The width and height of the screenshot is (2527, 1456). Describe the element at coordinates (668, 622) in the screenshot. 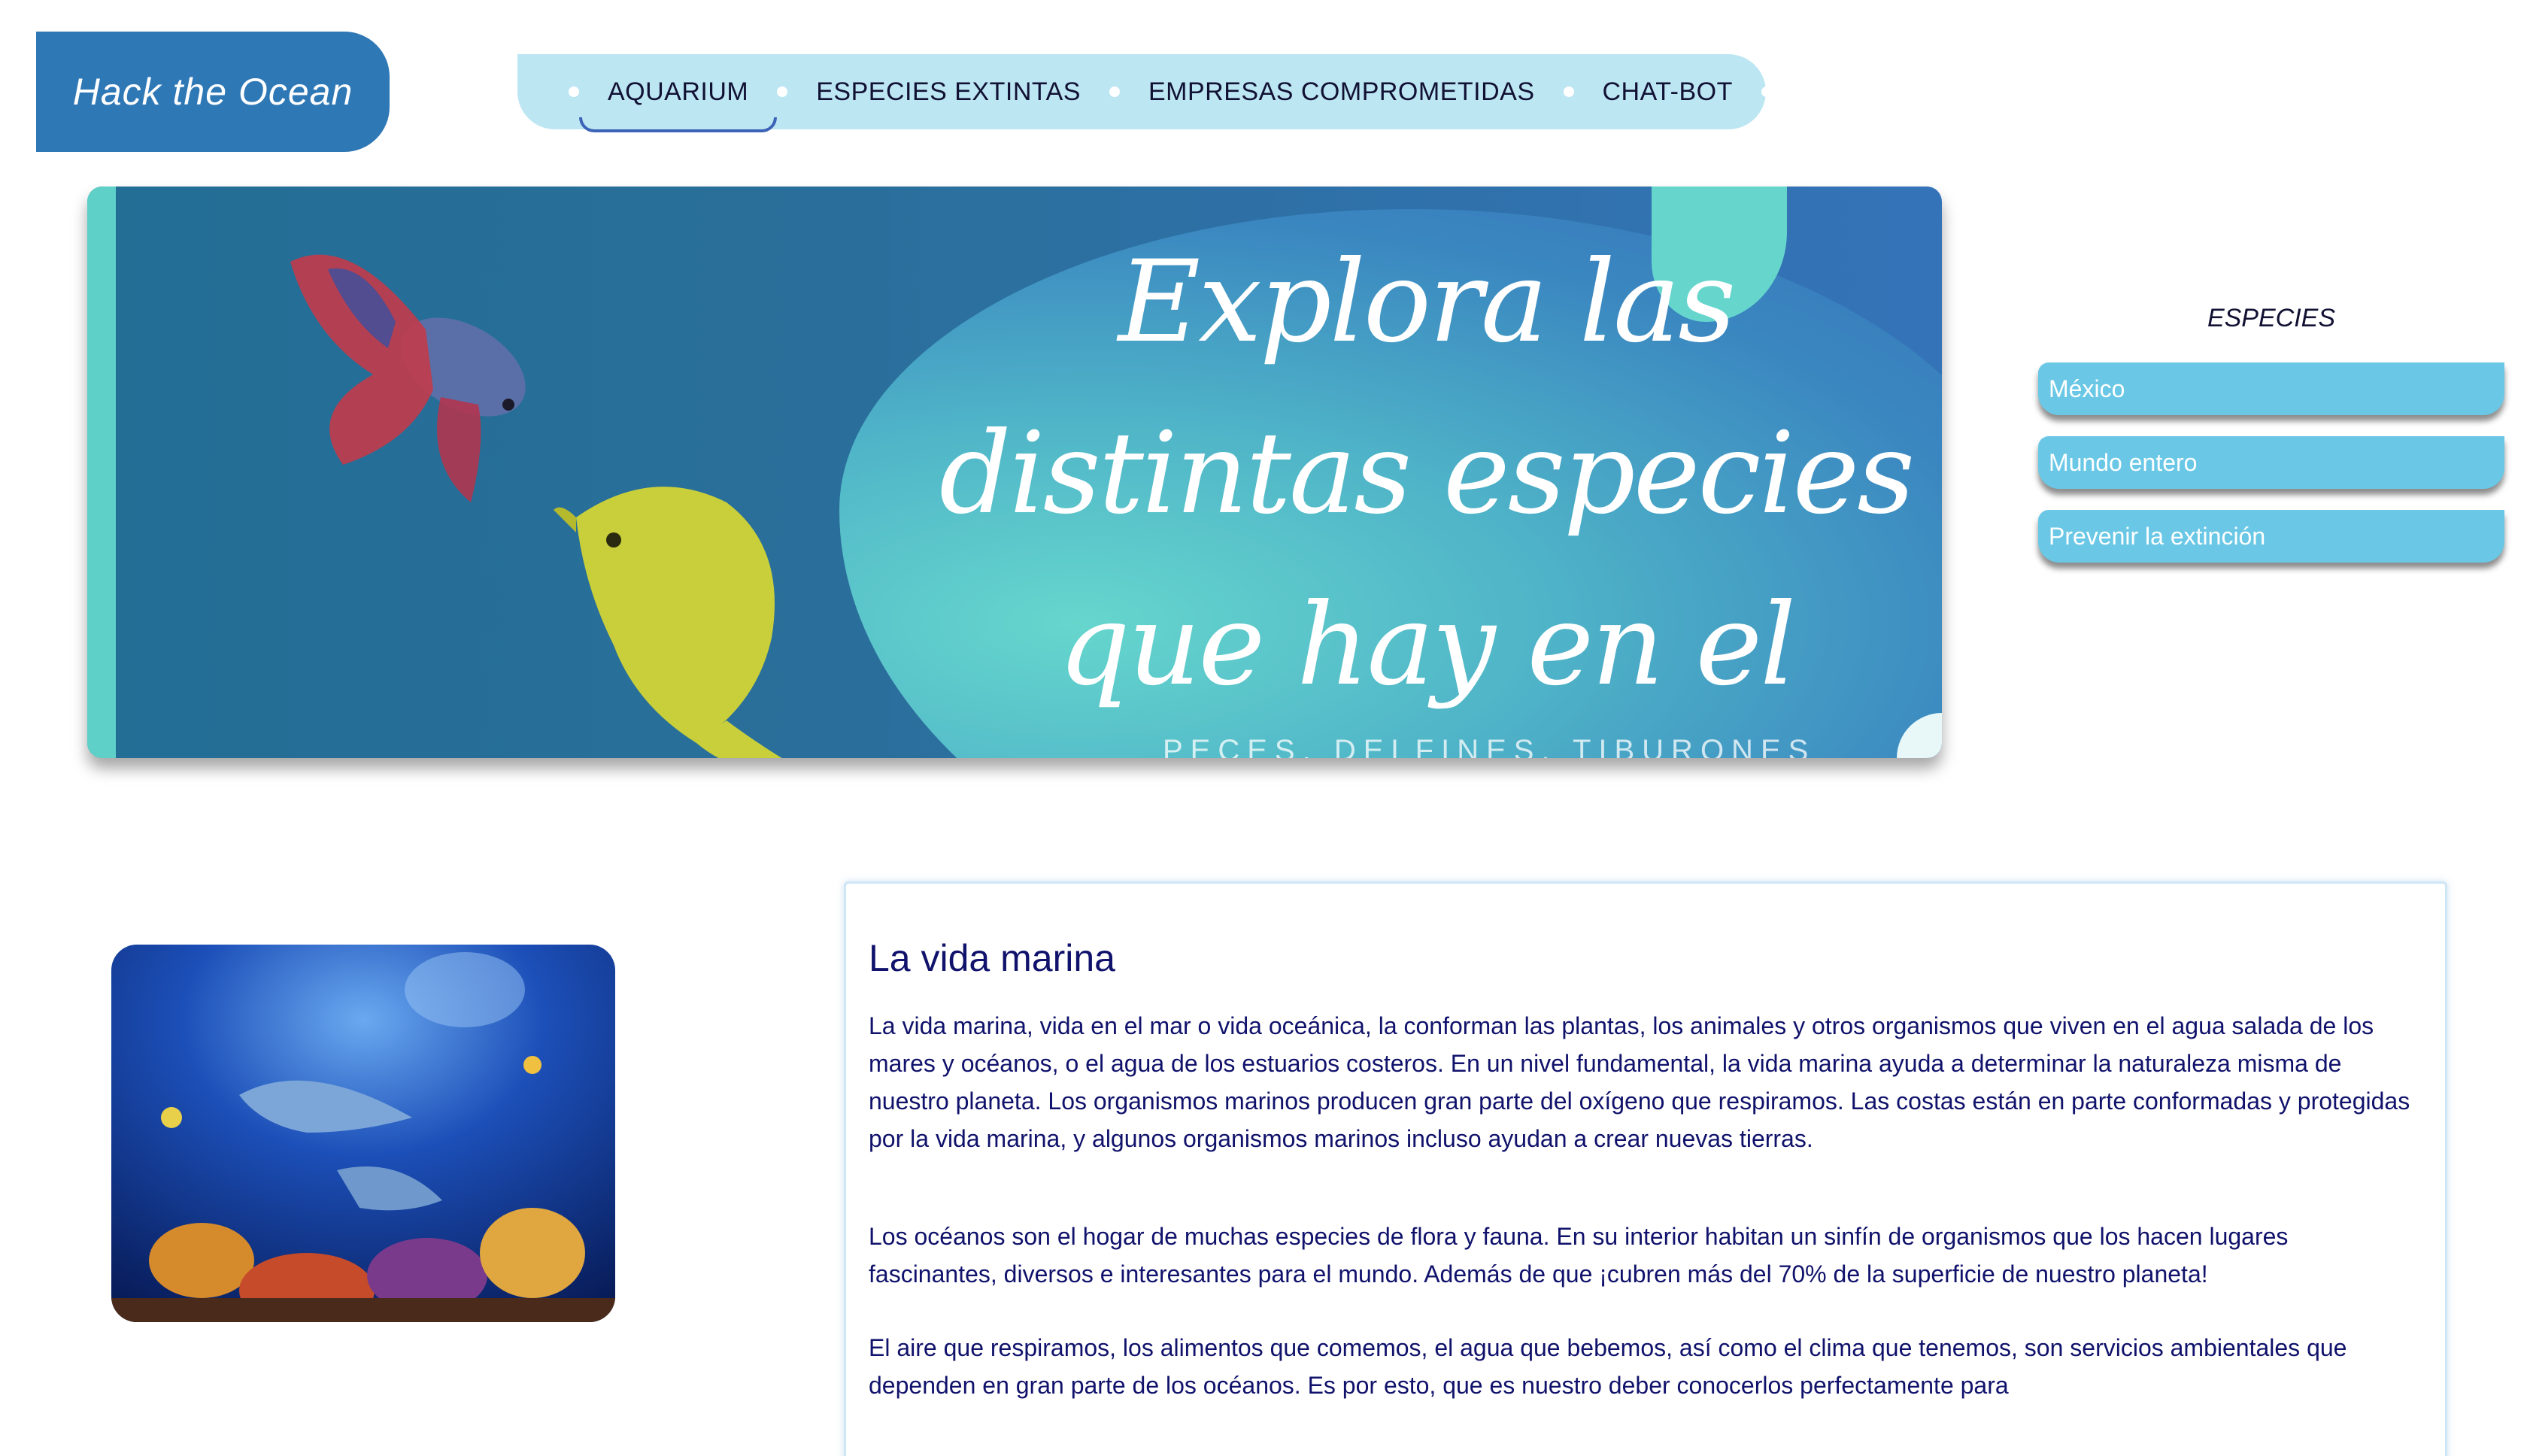

I see `yellow-tang-fish-icon` at that location.